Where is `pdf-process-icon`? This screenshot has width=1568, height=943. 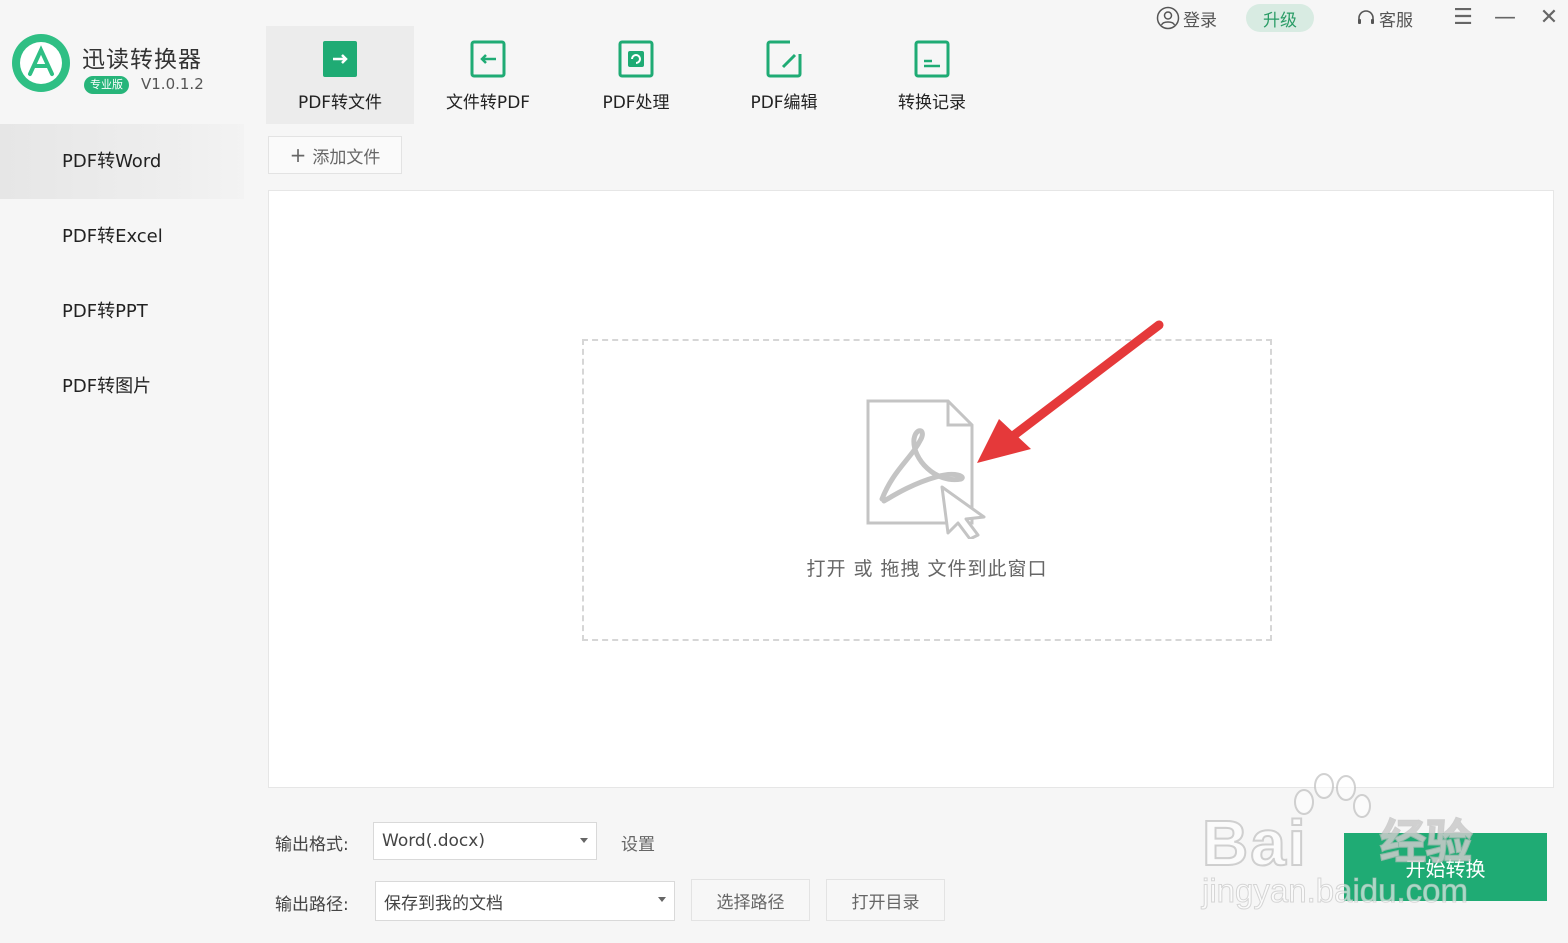 pdf-process-icon is located at coordinates (636, 59).